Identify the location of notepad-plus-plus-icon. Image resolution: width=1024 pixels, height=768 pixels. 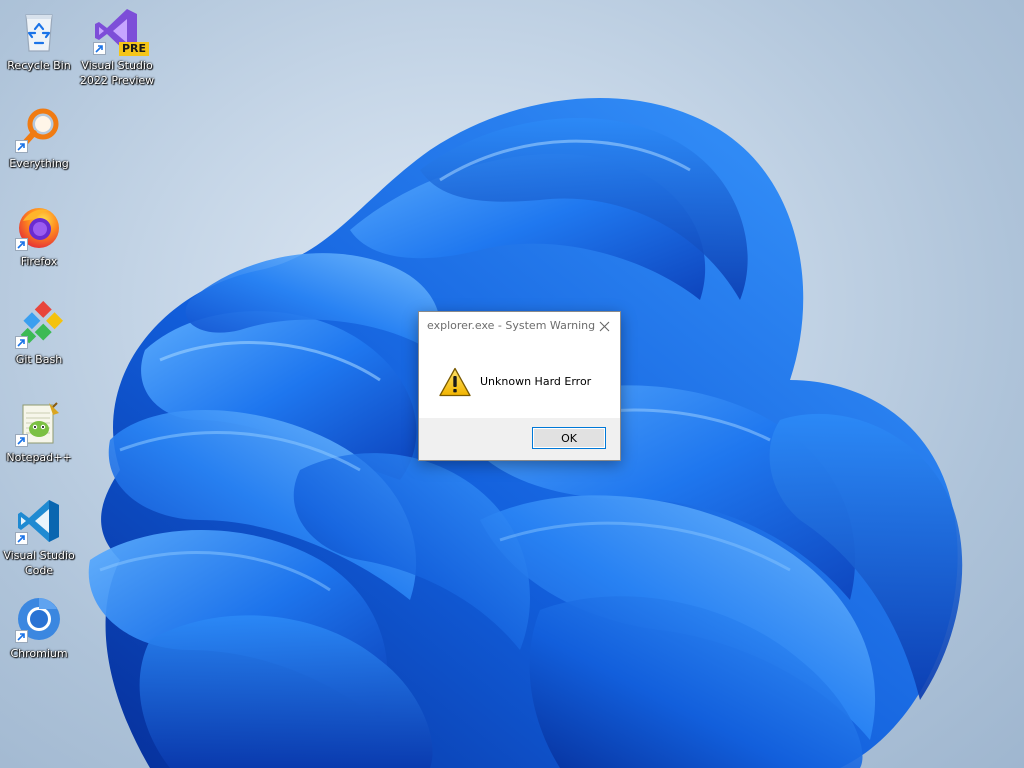
(39, 423).